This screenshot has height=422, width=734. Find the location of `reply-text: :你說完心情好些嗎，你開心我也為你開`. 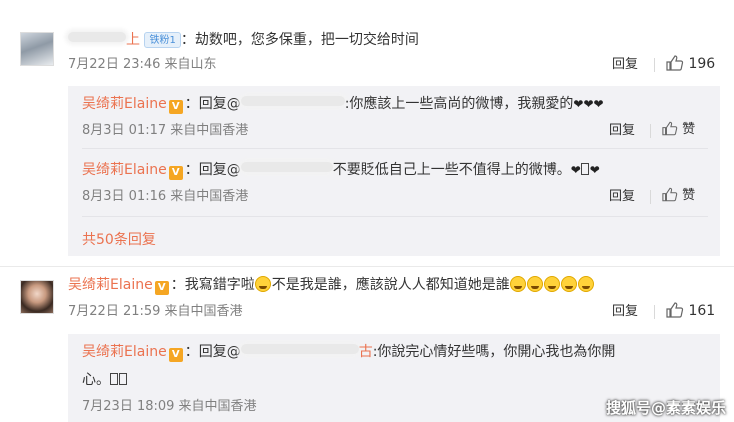

reply-text: :你說完心情好些嗎，你開心我也為你開 is located at coordinates (494, 352).